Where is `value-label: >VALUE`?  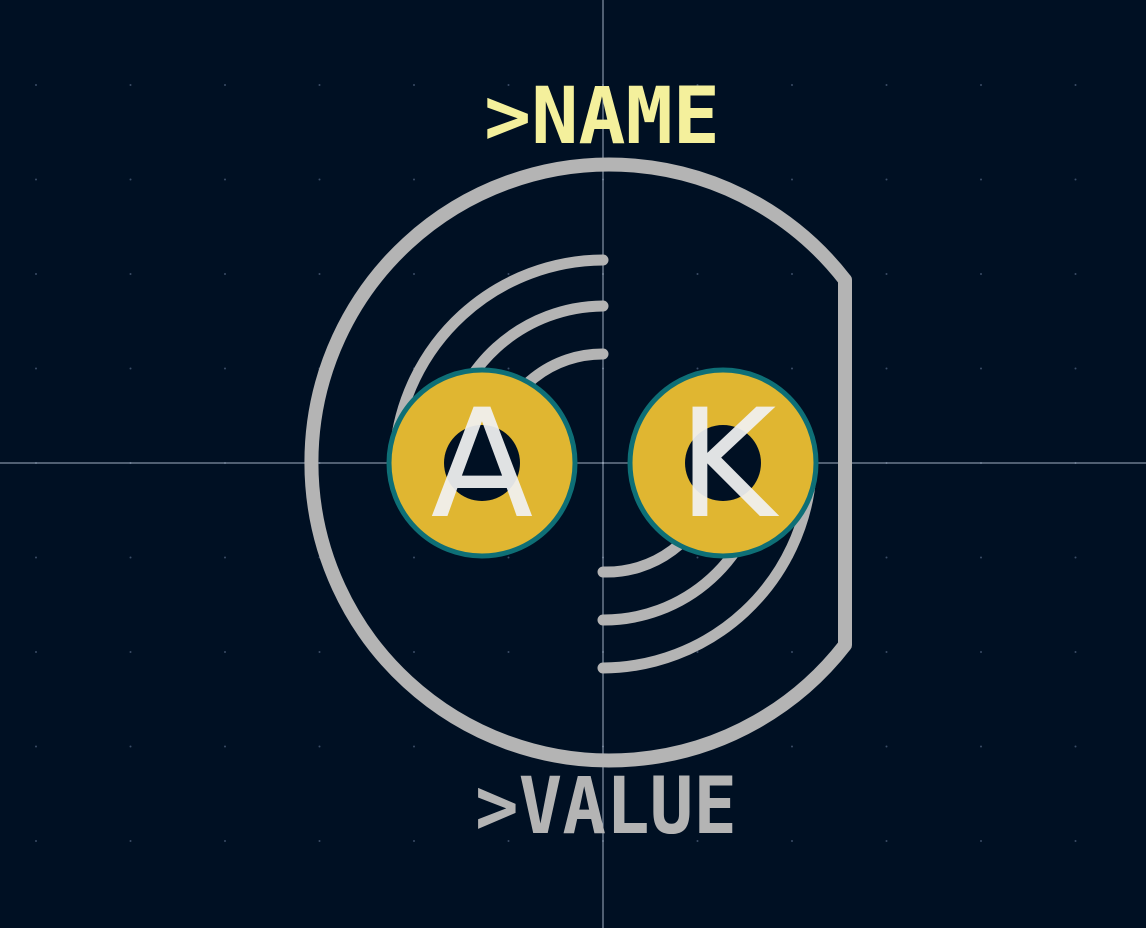
value-label: >VALUE is located at coordinates (606, 807).